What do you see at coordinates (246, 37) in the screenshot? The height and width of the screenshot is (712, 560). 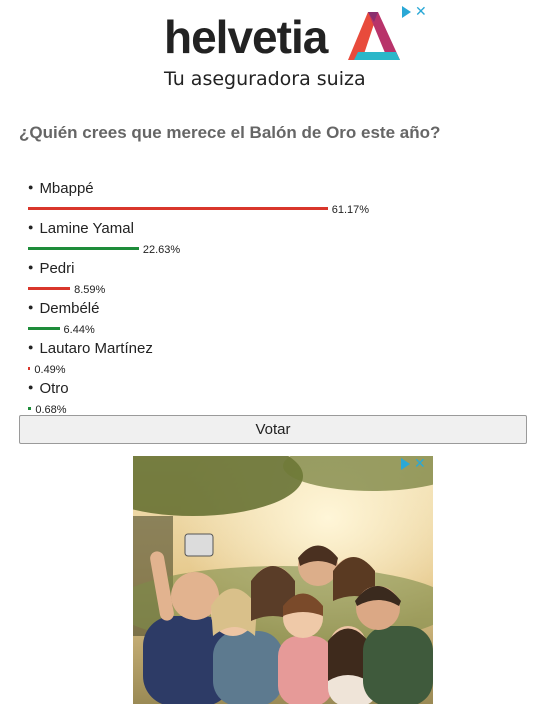 I see `helvetia-logo-text: helvetia` at bounding box center [246, 37].